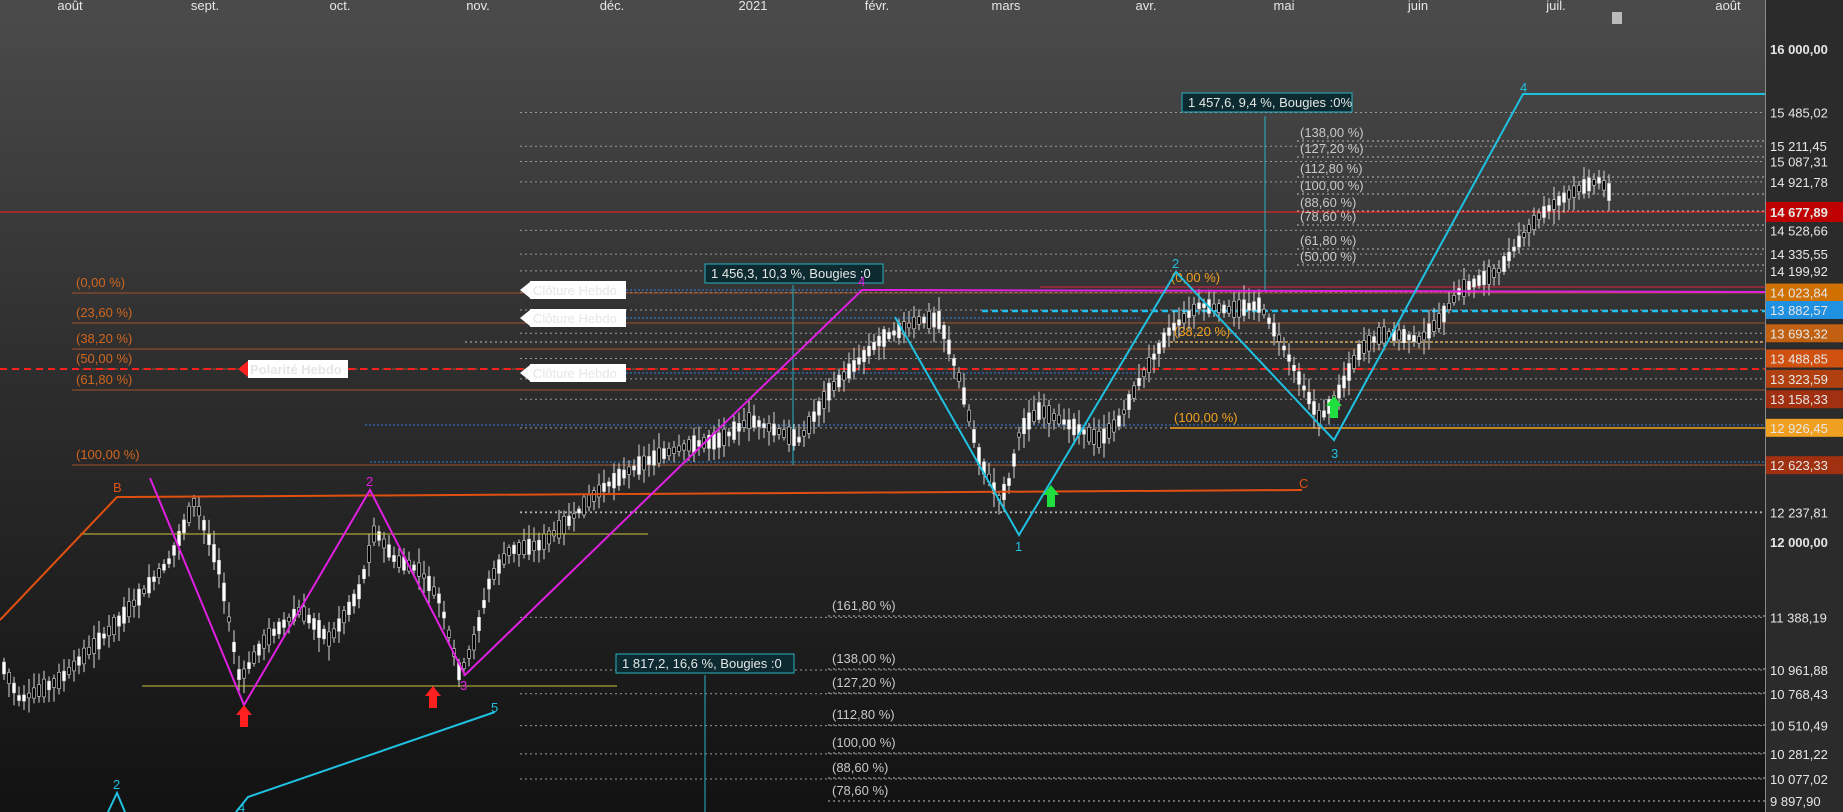 Image resolution: width=1843 pixels, height=812 pixels. What do you see at coordinates (104, 312) in the screenshot?
I see `fib-left-label: (23,60 %)` at bounding box center [104, 312].